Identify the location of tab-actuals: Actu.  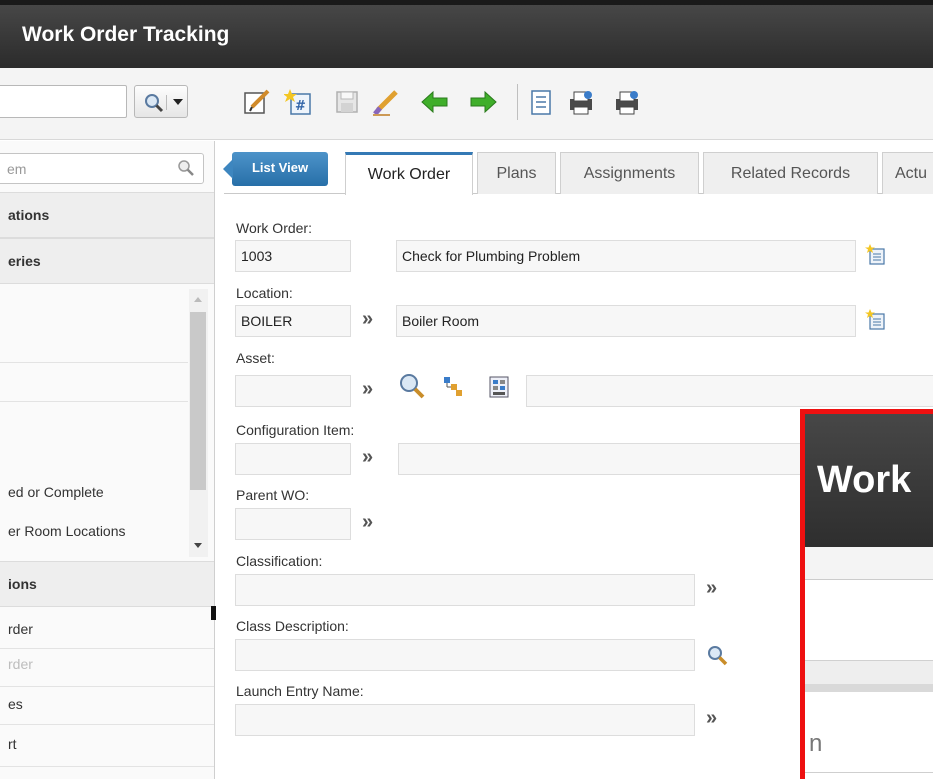
(907, 173).